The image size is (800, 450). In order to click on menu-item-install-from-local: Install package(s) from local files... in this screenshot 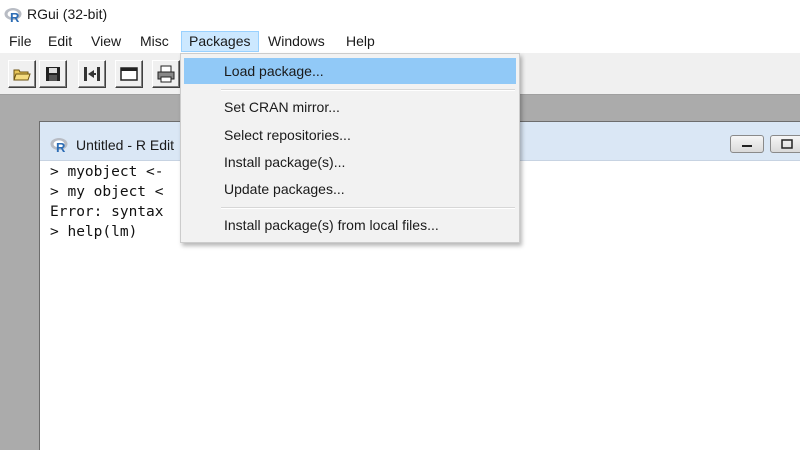, I will do `click(350, 225)`.